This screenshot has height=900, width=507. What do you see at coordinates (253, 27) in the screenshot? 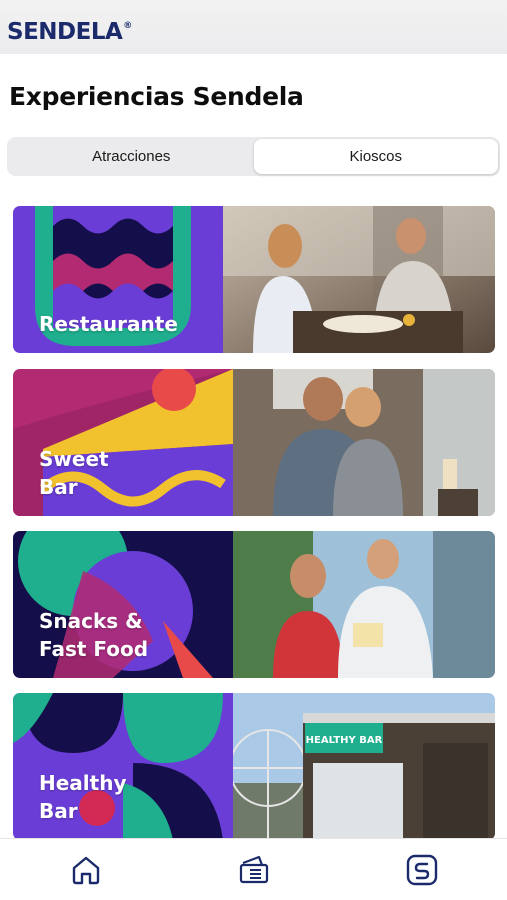
I see `app-header: SENDELA®` at bounding box center [253, 27].